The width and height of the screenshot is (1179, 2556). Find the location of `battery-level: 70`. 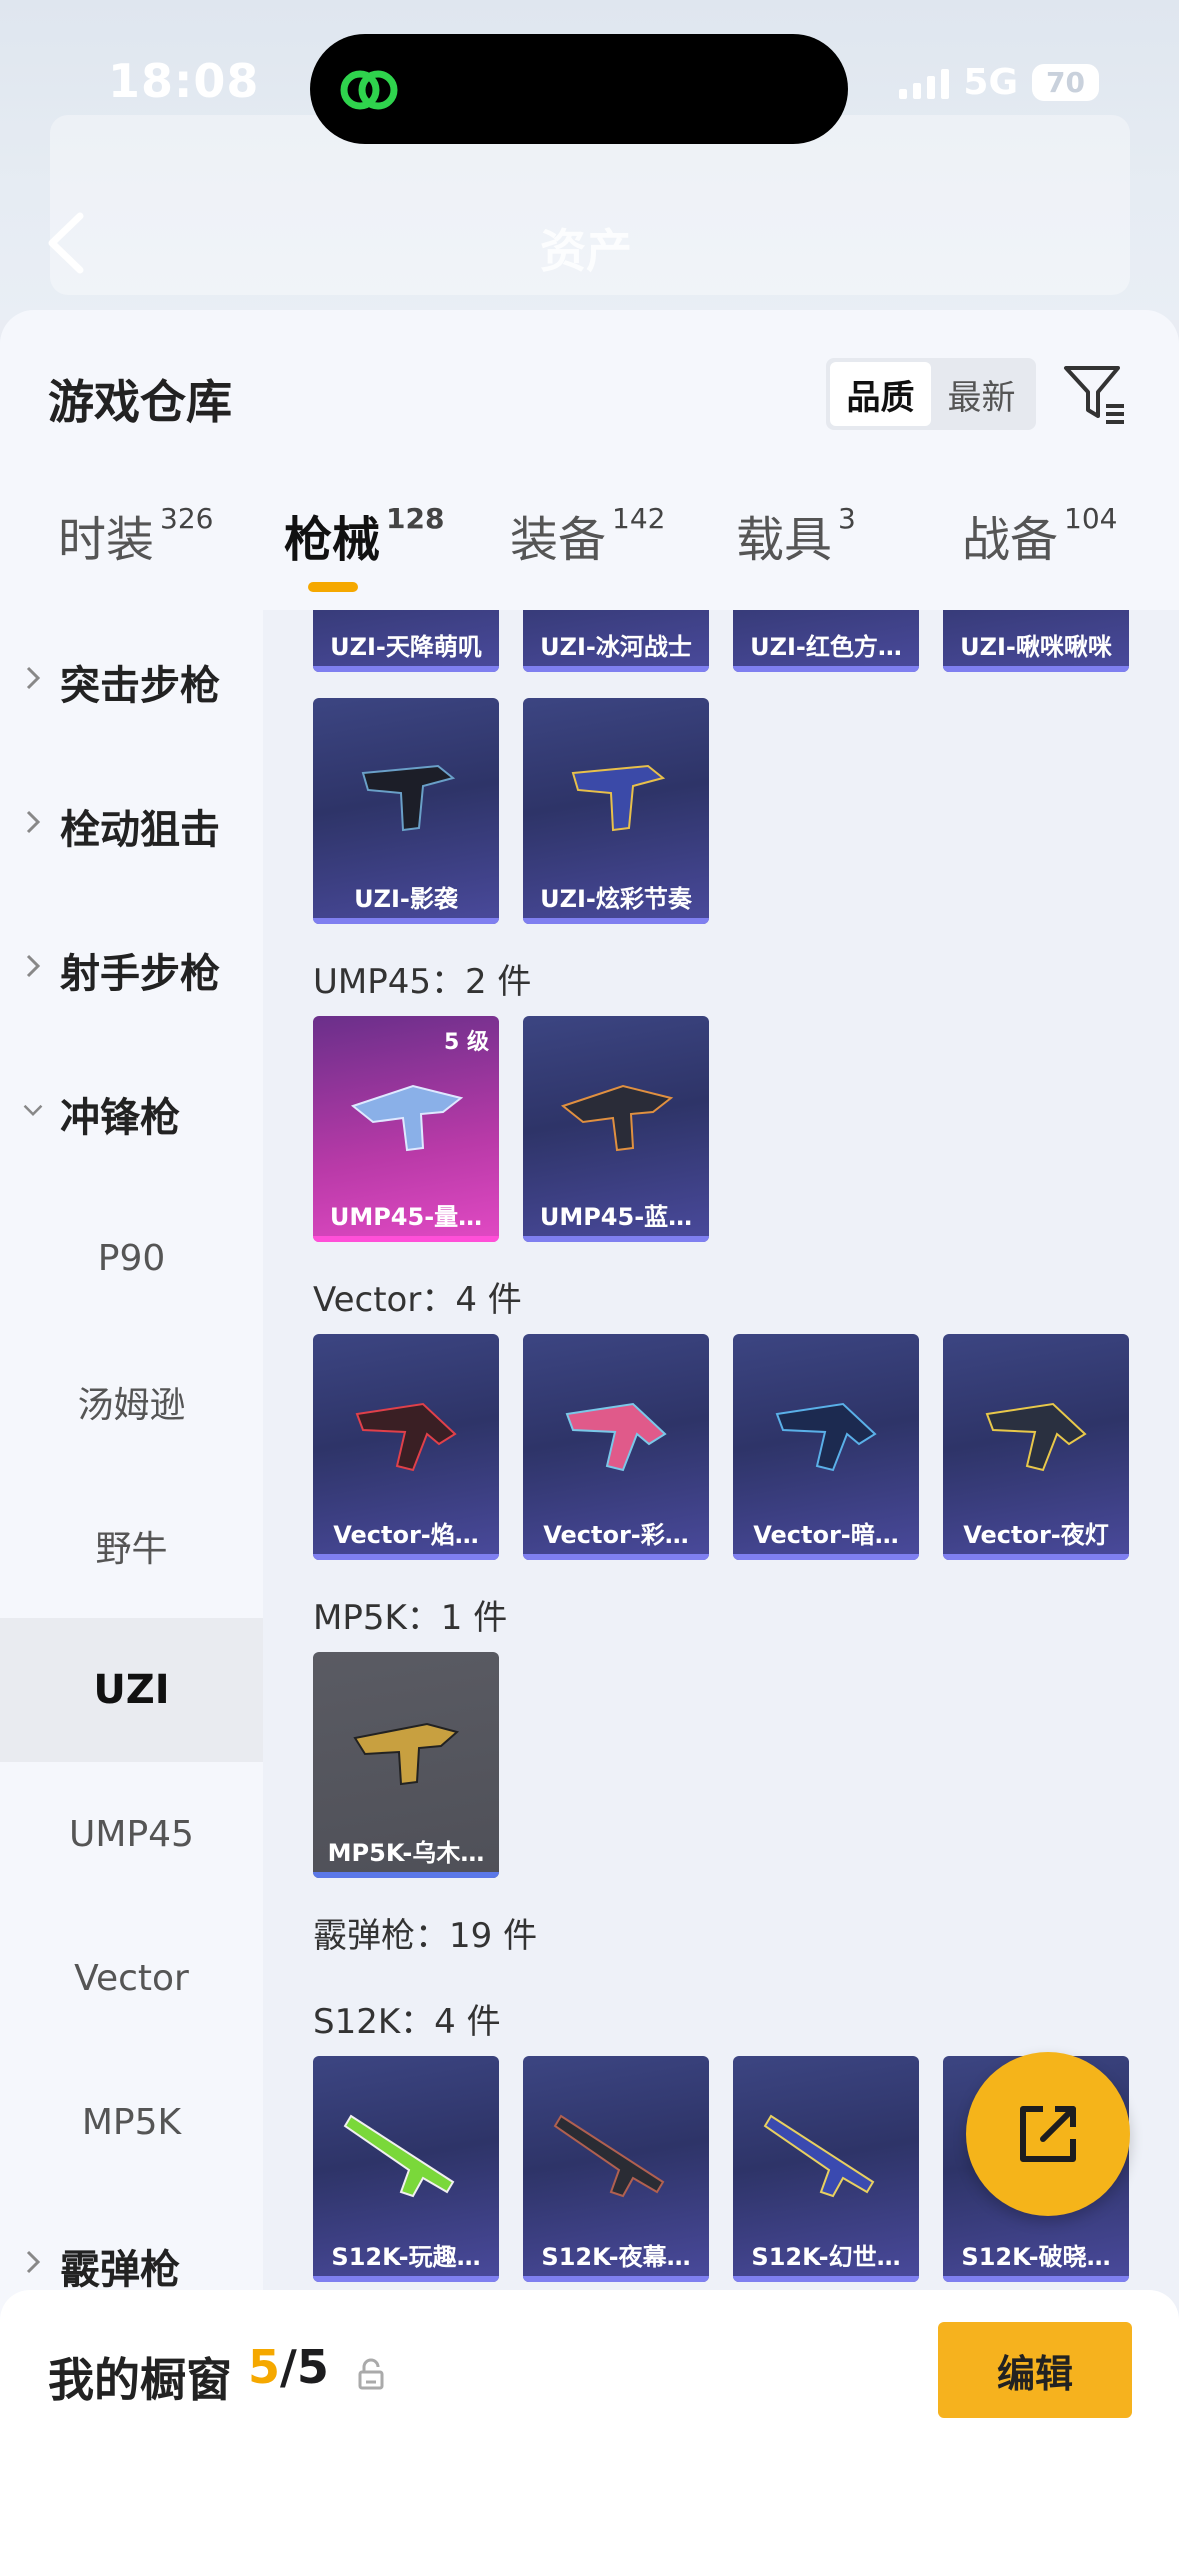

battery-level: 70 is located at coordinates (1065, 82).